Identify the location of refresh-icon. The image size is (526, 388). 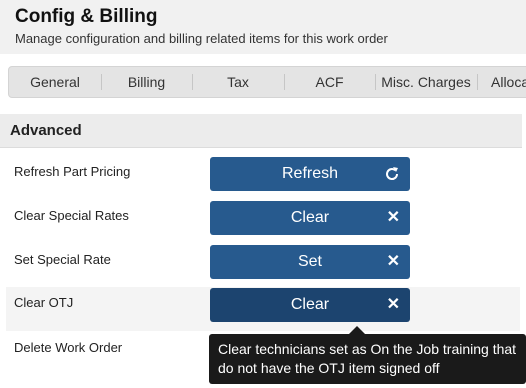
(392, 174).